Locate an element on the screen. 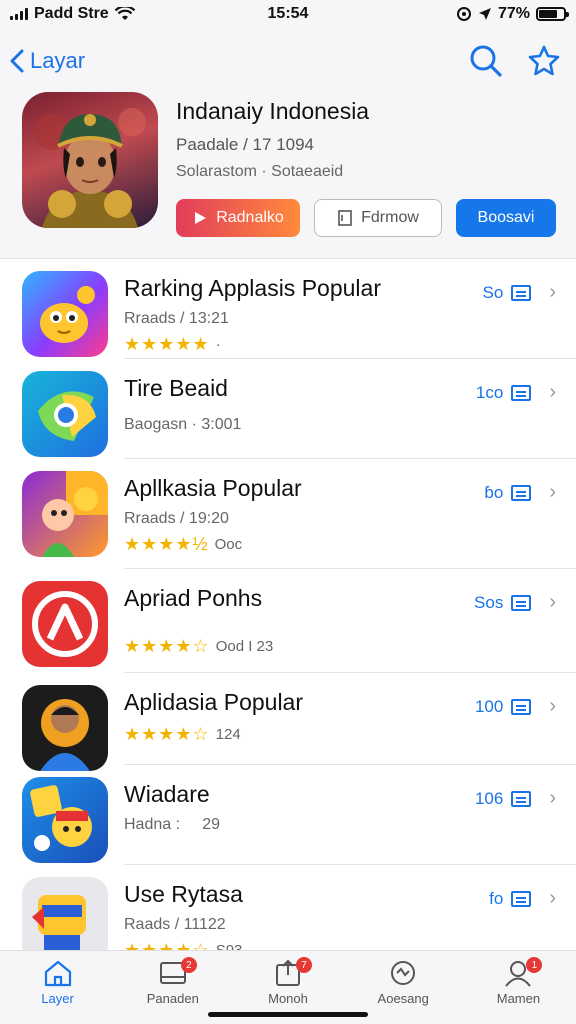 This screenshot has width=576, height=1024. tab-label: Panaden is located at coordinates (172, 998).